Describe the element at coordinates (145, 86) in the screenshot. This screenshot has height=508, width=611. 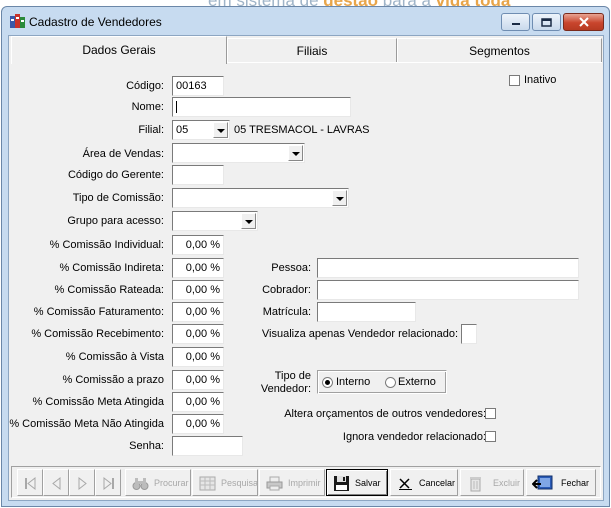
I see `codigo-label: Código:` at that location.